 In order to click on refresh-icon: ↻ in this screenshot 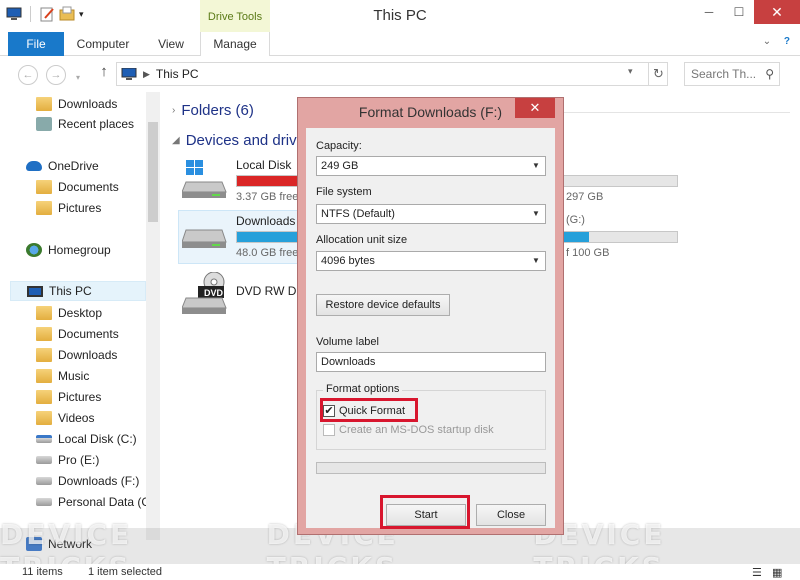, I will do `click(658, 74)`.